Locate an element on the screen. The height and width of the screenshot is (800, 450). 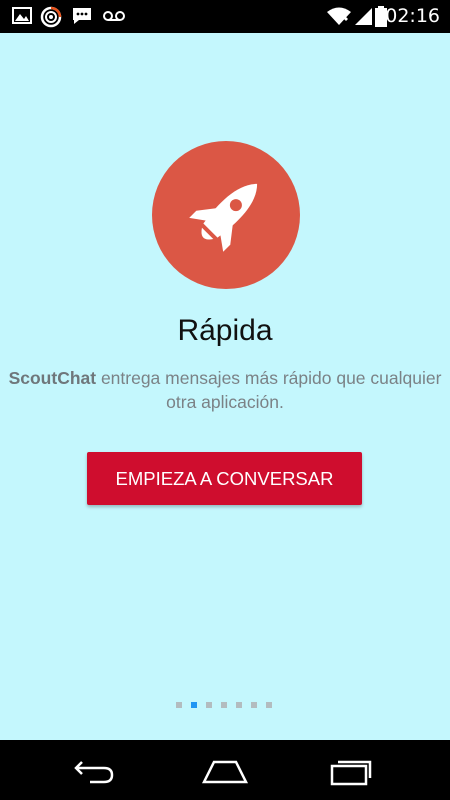
brand-name: ScoutChat is located at coordinates (52, 378).